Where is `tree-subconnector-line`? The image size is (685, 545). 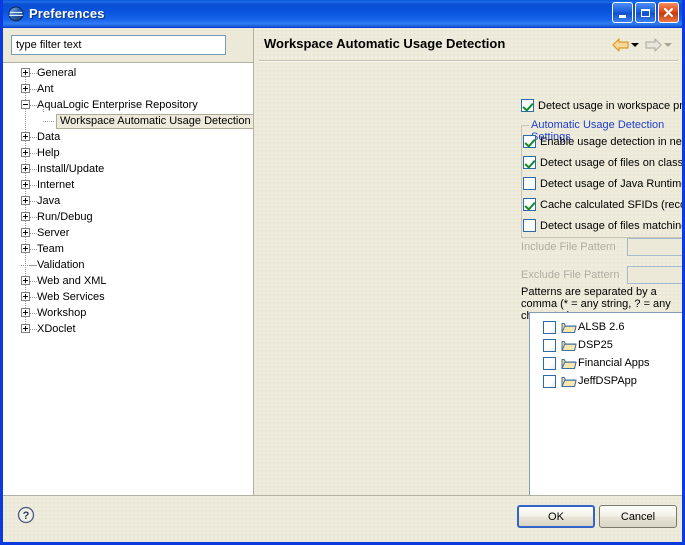 tree-subconnector-line is located at coordinates (43, 110).